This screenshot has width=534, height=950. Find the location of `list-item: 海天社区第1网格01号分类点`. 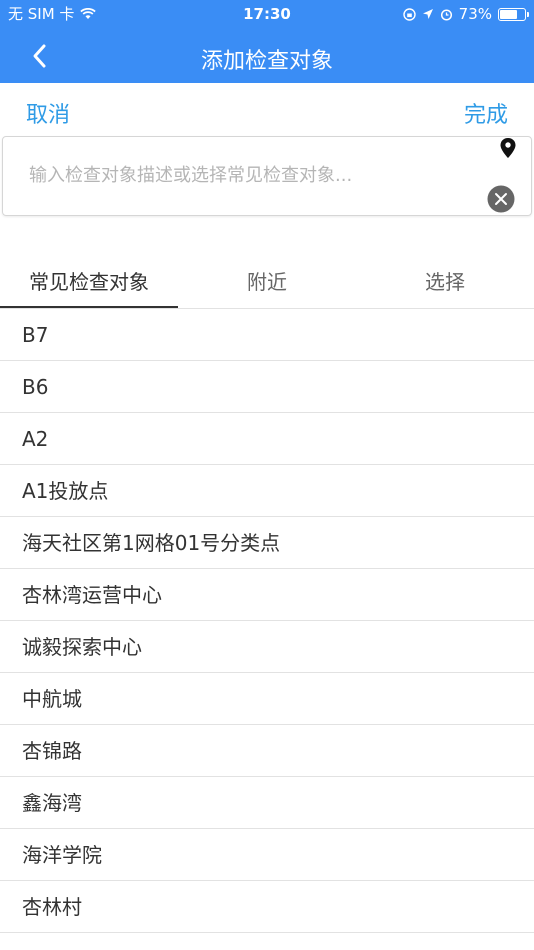

list-item: 海天社区第1网格01号分类点 is located at coordinates (267, 543).